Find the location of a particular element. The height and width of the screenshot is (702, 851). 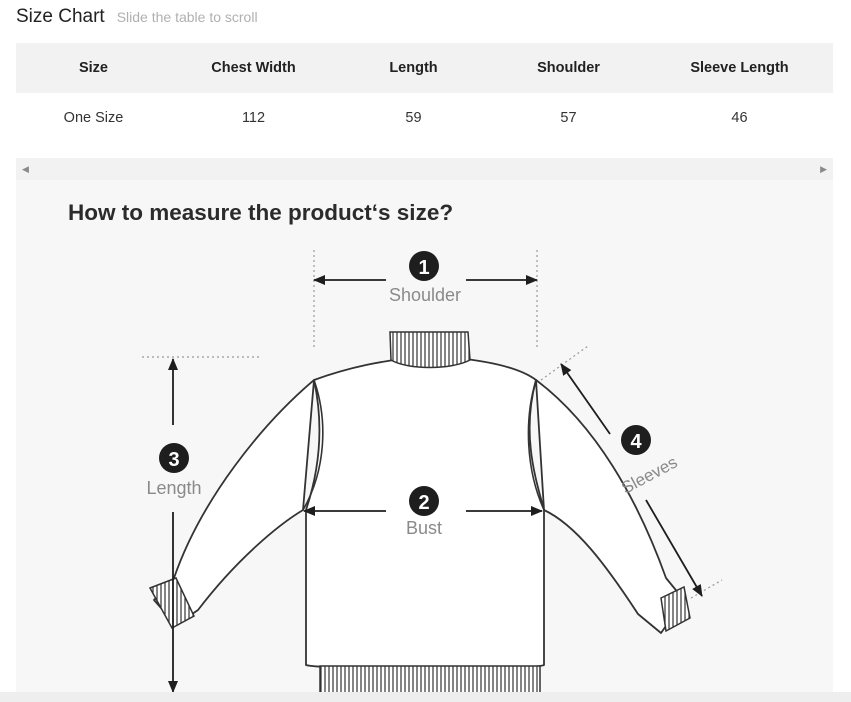

table-scrollbar: ◀ ▶ is located at coordinates (424, 169).